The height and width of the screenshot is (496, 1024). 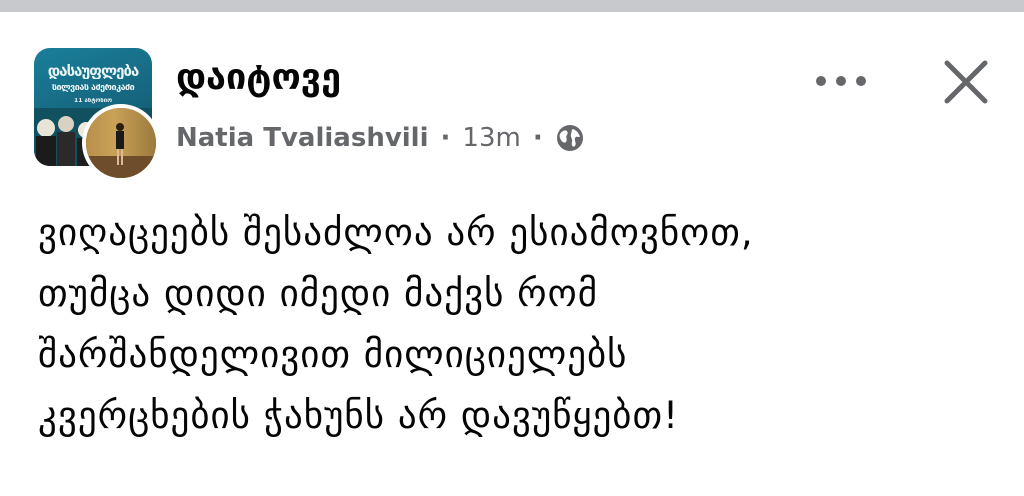 I want to click on post-meta: Natia Tvaliashvili · 13m ·, so click(x=380, y=138).